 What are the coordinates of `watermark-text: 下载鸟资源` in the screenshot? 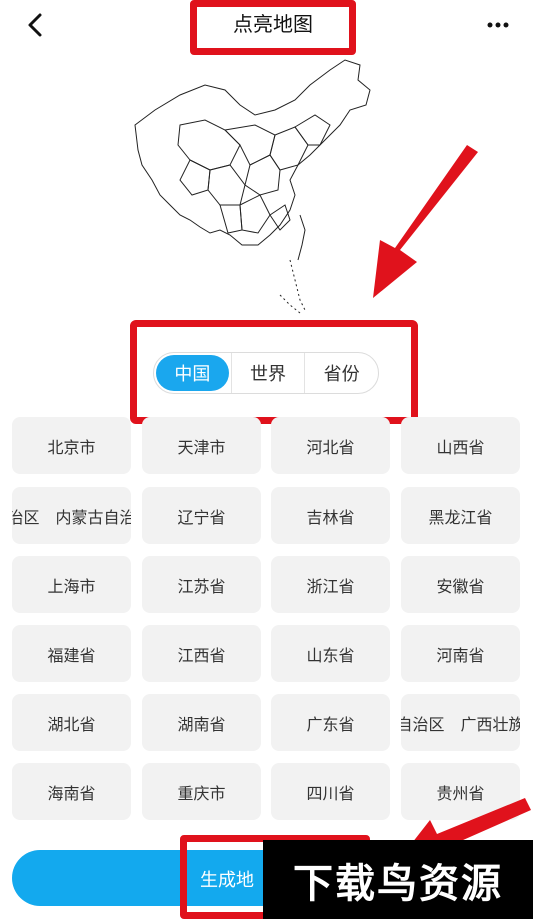 It's located at (398, 883).